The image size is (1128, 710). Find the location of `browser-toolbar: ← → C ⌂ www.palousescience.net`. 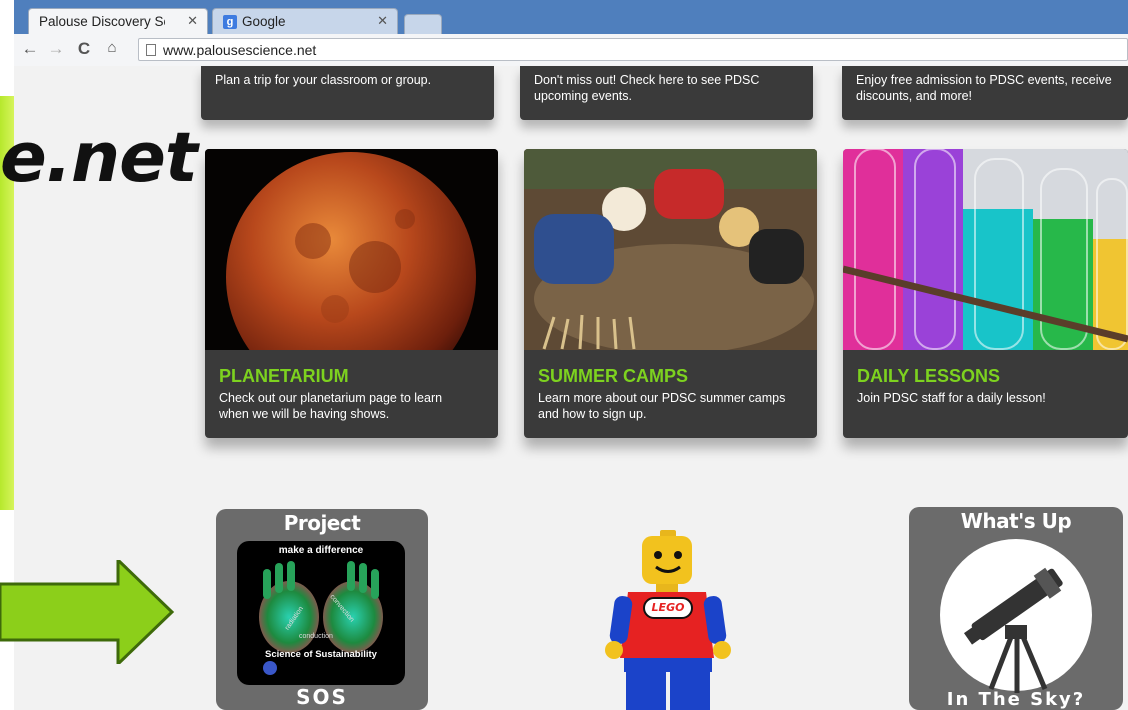

browser-toolbar: ← → C ⌂ www.palousescience.net is located at coordinates (571, 50).